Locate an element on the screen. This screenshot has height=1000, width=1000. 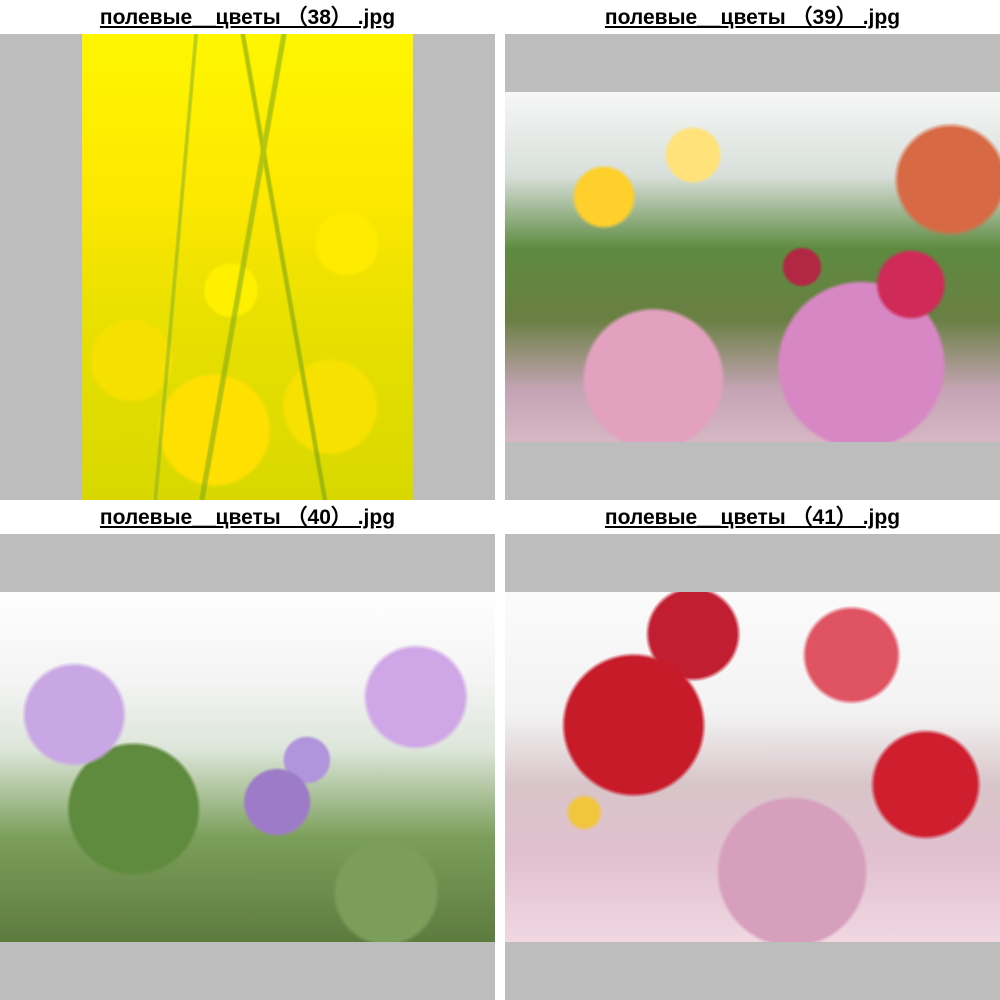
image-filename-link: полевые__цветы （39） .jpg is located at coordinates (752, 17).